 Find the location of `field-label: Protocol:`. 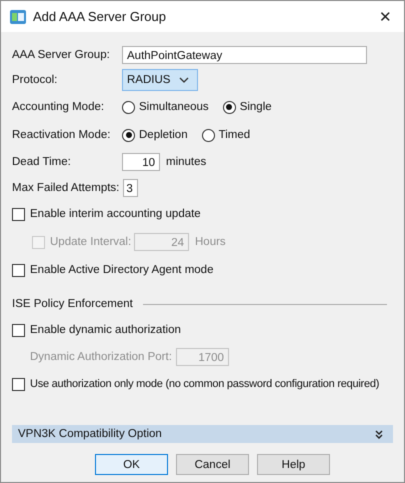

field-label: Protocol: is located at coordinates (35, 80).